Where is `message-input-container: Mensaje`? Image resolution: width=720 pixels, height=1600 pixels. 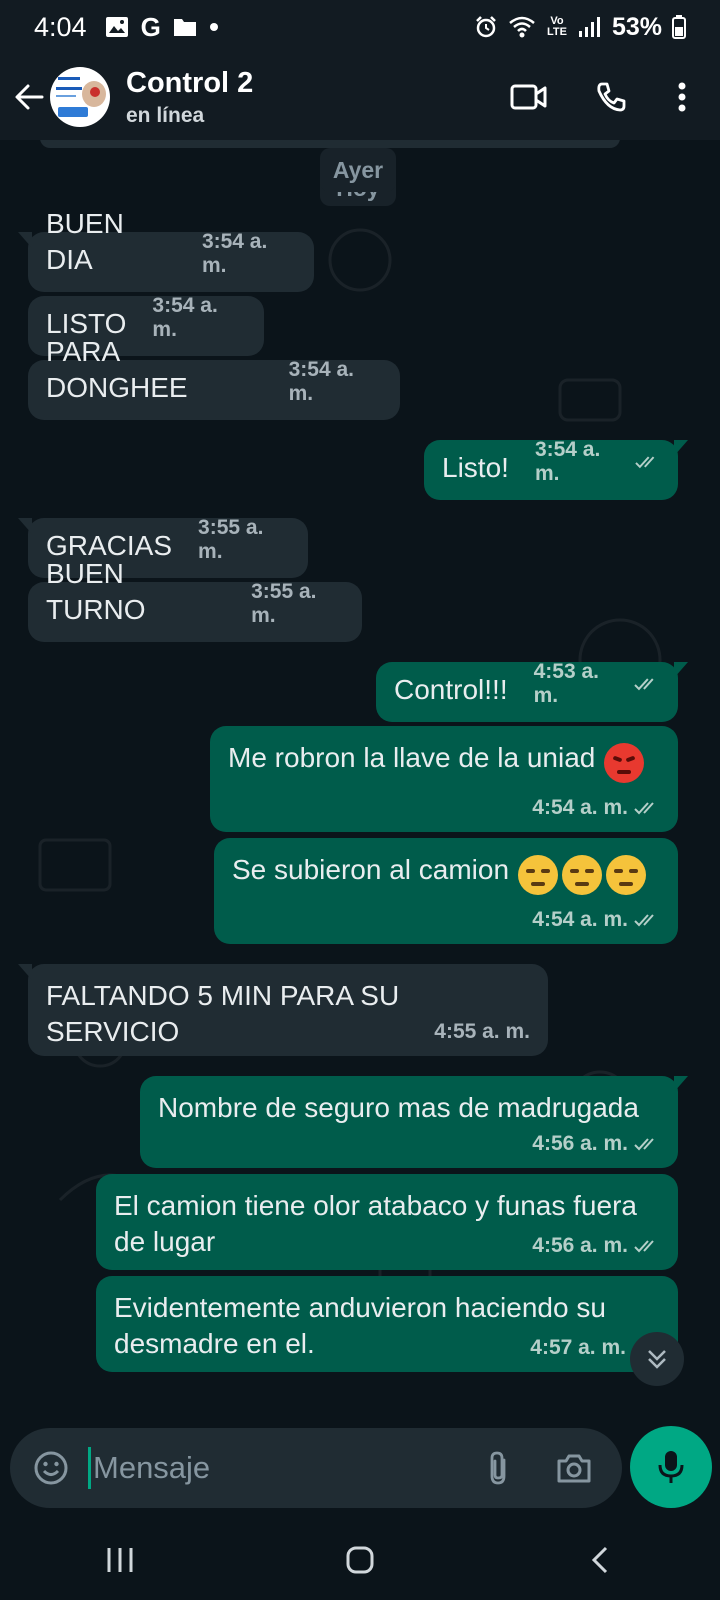
message-input-container: Mensaje is located at coordinates (316, 1468).